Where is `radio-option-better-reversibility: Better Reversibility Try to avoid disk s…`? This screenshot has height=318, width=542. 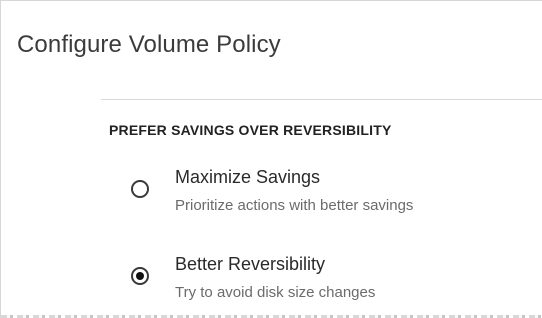
radio-option-better-reversibility: Better Reversibility Try to avoid disk s… is located at coordinates (327, 281).